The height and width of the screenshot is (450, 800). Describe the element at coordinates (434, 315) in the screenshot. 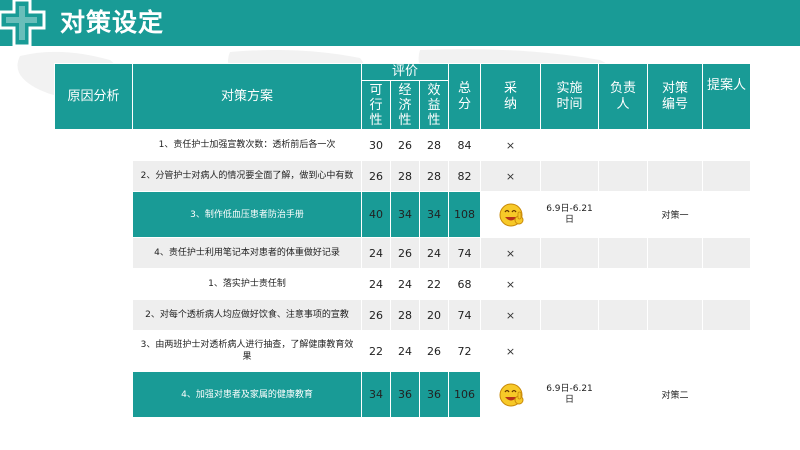

I see `effect-score: 20` at that location.